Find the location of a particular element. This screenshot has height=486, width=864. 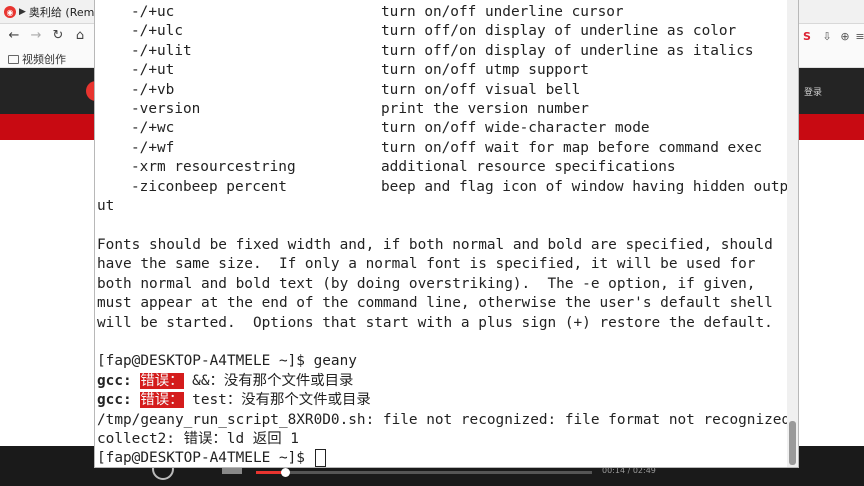

download-icon: ⇩ is located at coordinates (827, 37).